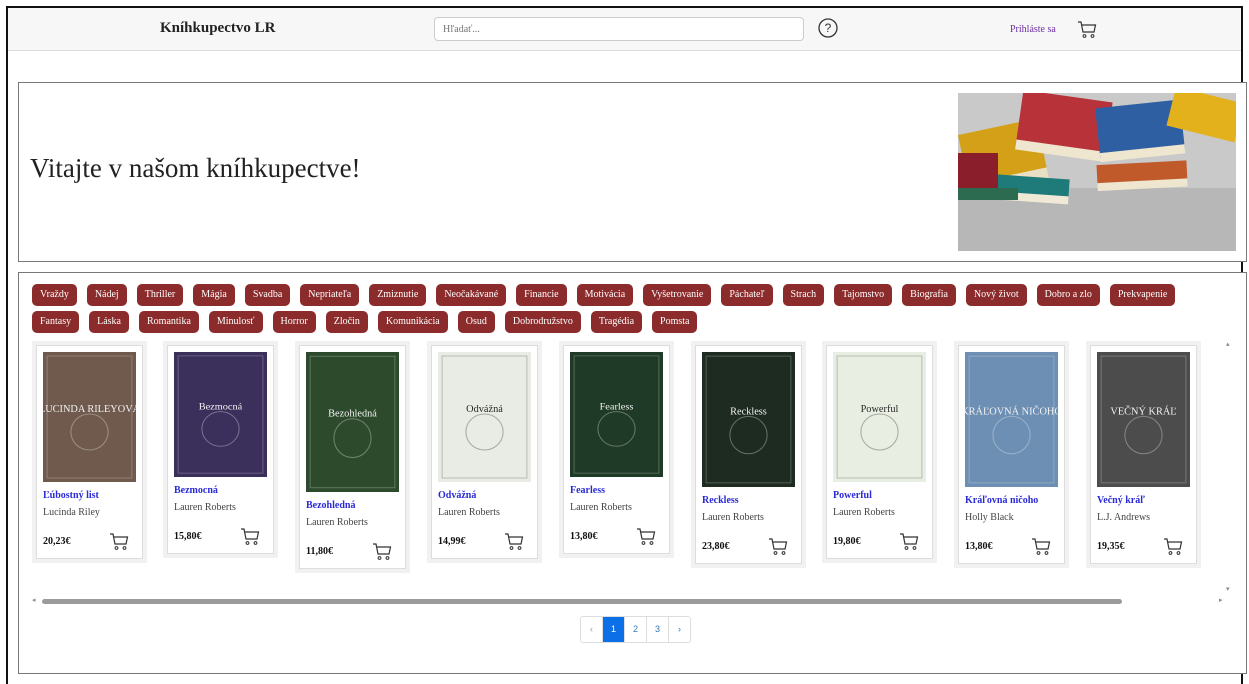 The height and width of the screenshot is (684, 1249). Describe the element at coordinates (352, 505) in the screenshot. I see `book-title: Bezohledná` at that location.